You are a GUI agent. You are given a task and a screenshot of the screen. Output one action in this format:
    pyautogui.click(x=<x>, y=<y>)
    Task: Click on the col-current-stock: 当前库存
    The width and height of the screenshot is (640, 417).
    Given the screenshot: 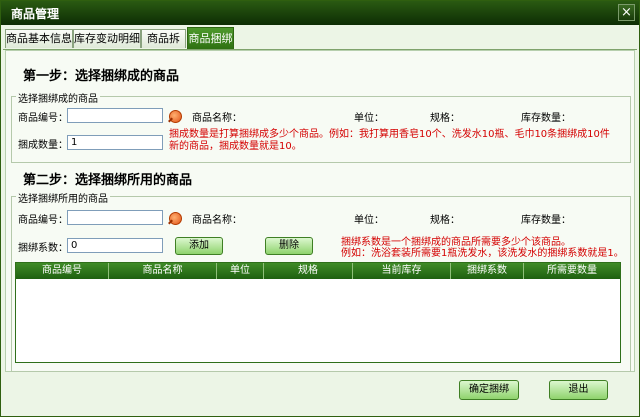 What is the action you would take?
    pyautogui.click(x=402, y=271)
    